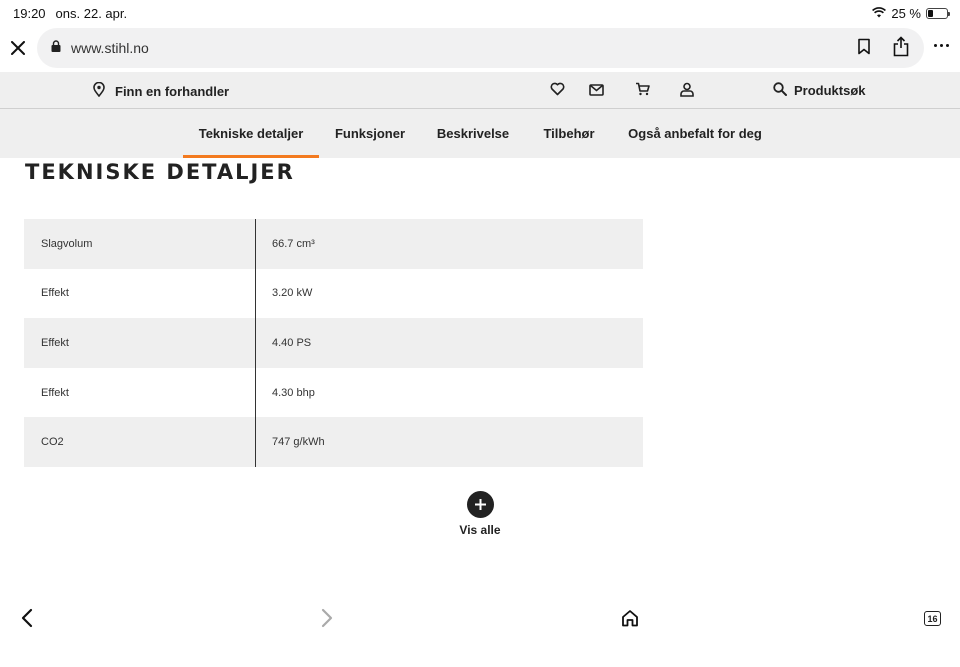 This screenshot has width=960, height=667. Describe the element at coordinates (557, 91) in the screenshot. I see `heart-icon` at that location.